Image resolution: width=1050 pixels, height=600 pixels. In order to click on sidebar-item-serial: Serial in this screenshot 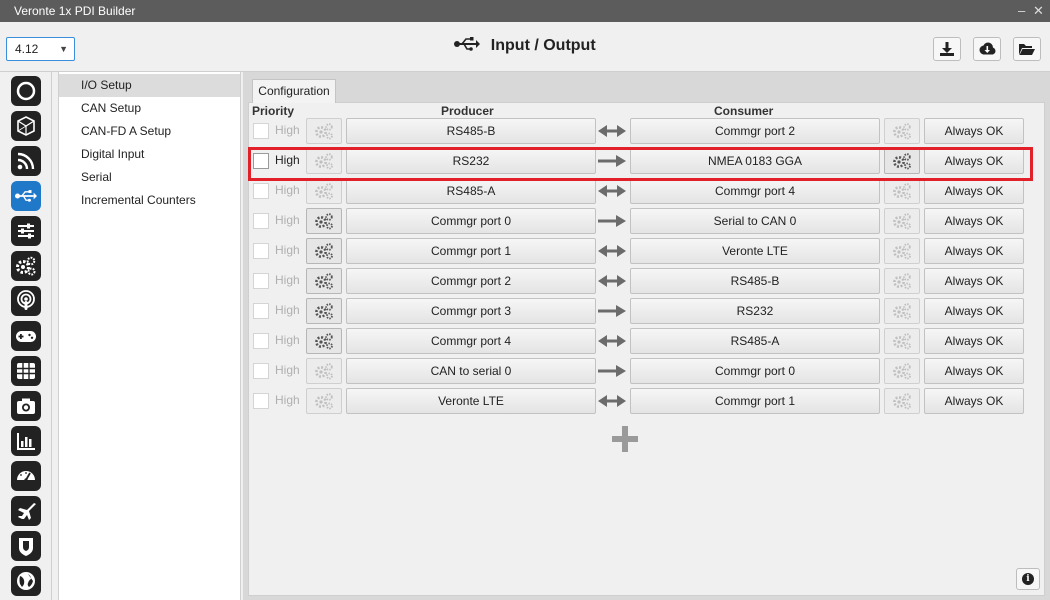, I will do `click(149, 177)`.